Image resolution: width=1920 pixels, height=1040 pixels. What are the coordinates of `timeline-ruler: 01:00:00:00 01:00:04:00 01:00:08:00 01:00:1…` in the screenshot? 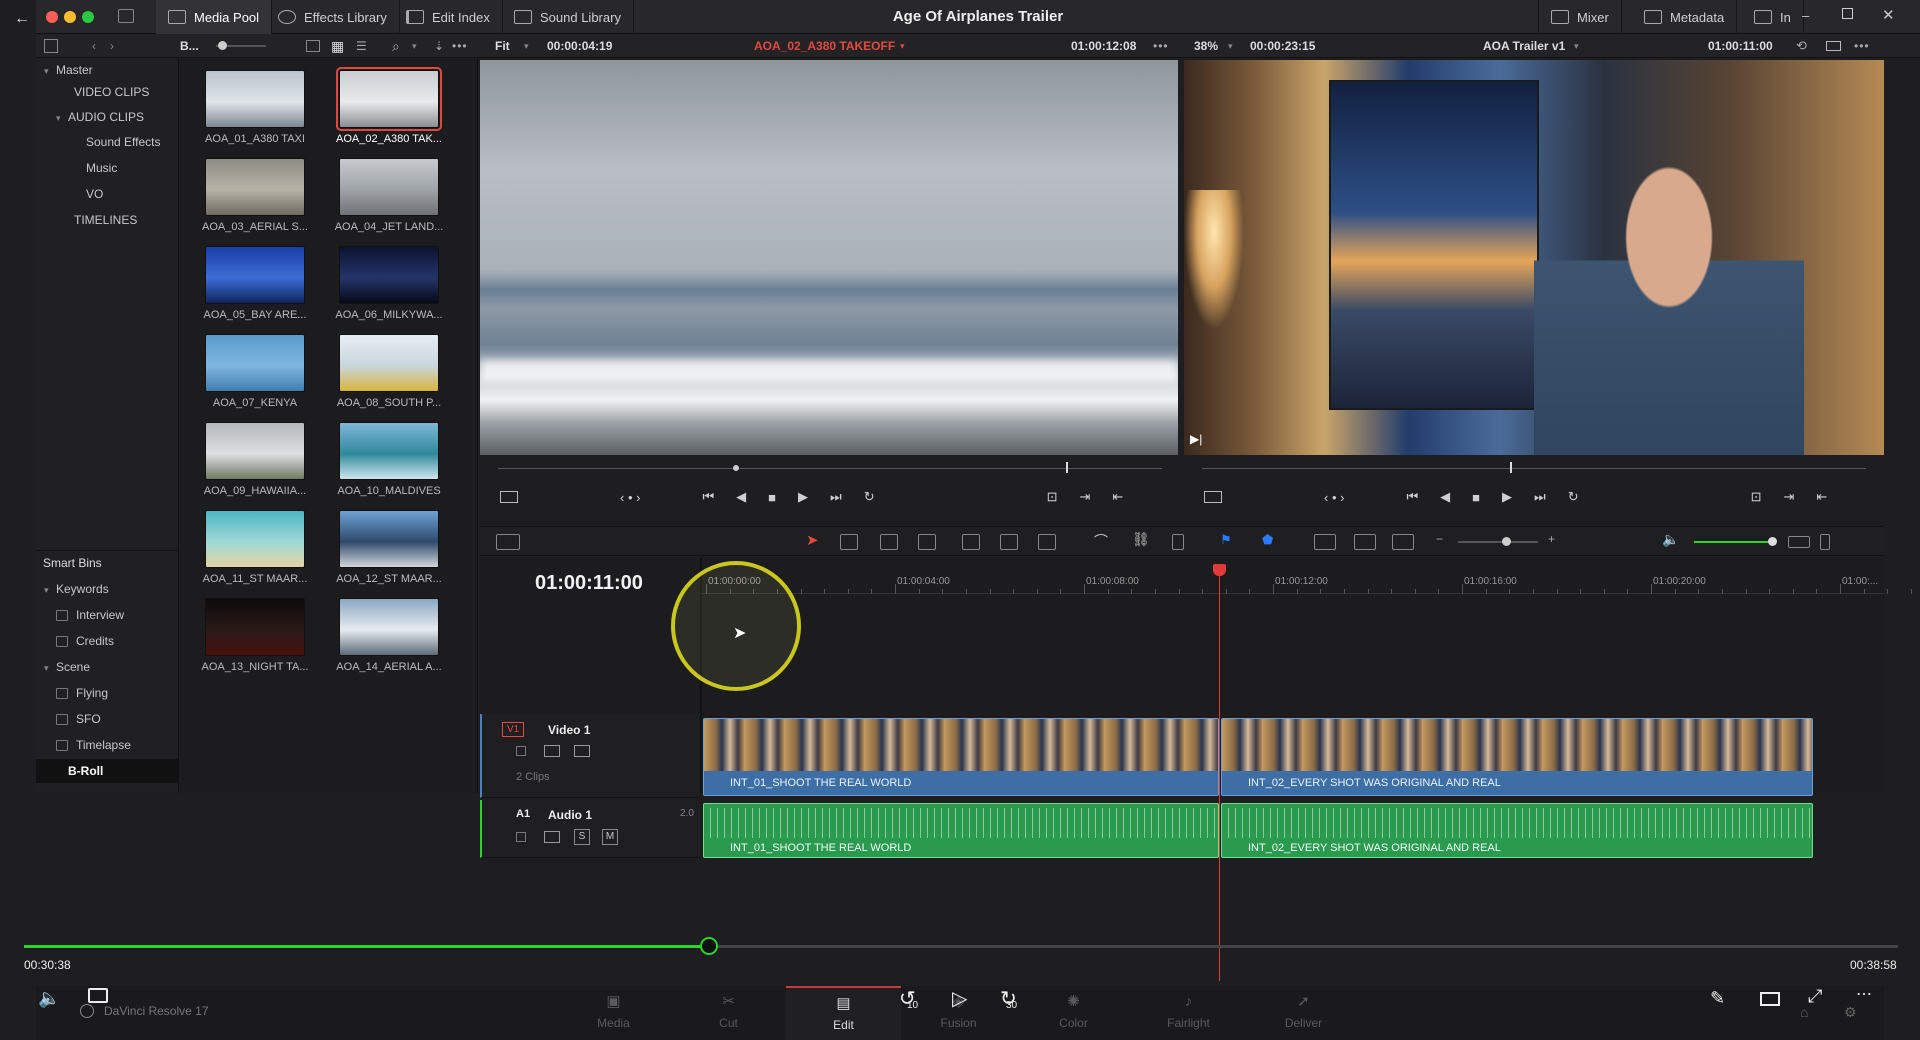 It's located at (1307, 580).